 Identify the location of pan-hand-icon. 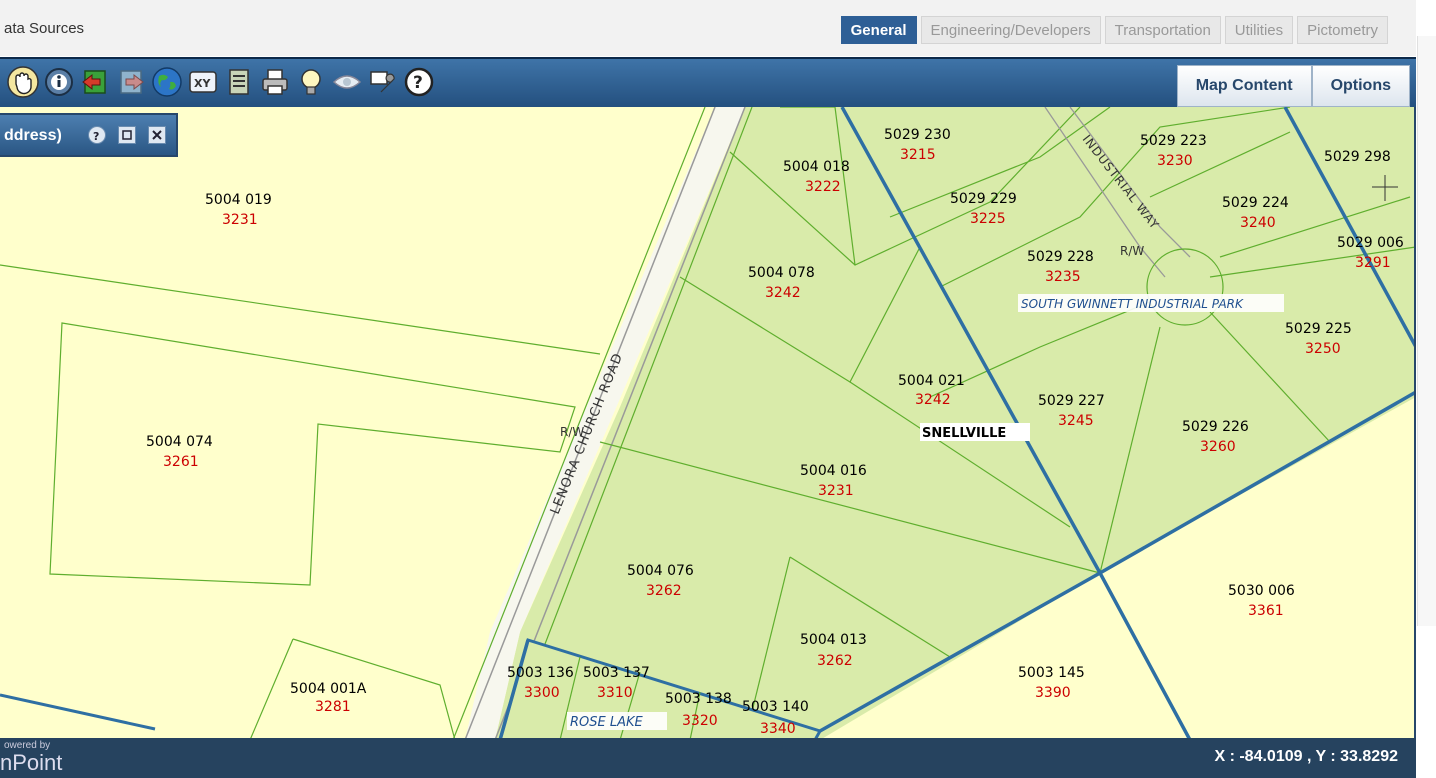
(23, 82).